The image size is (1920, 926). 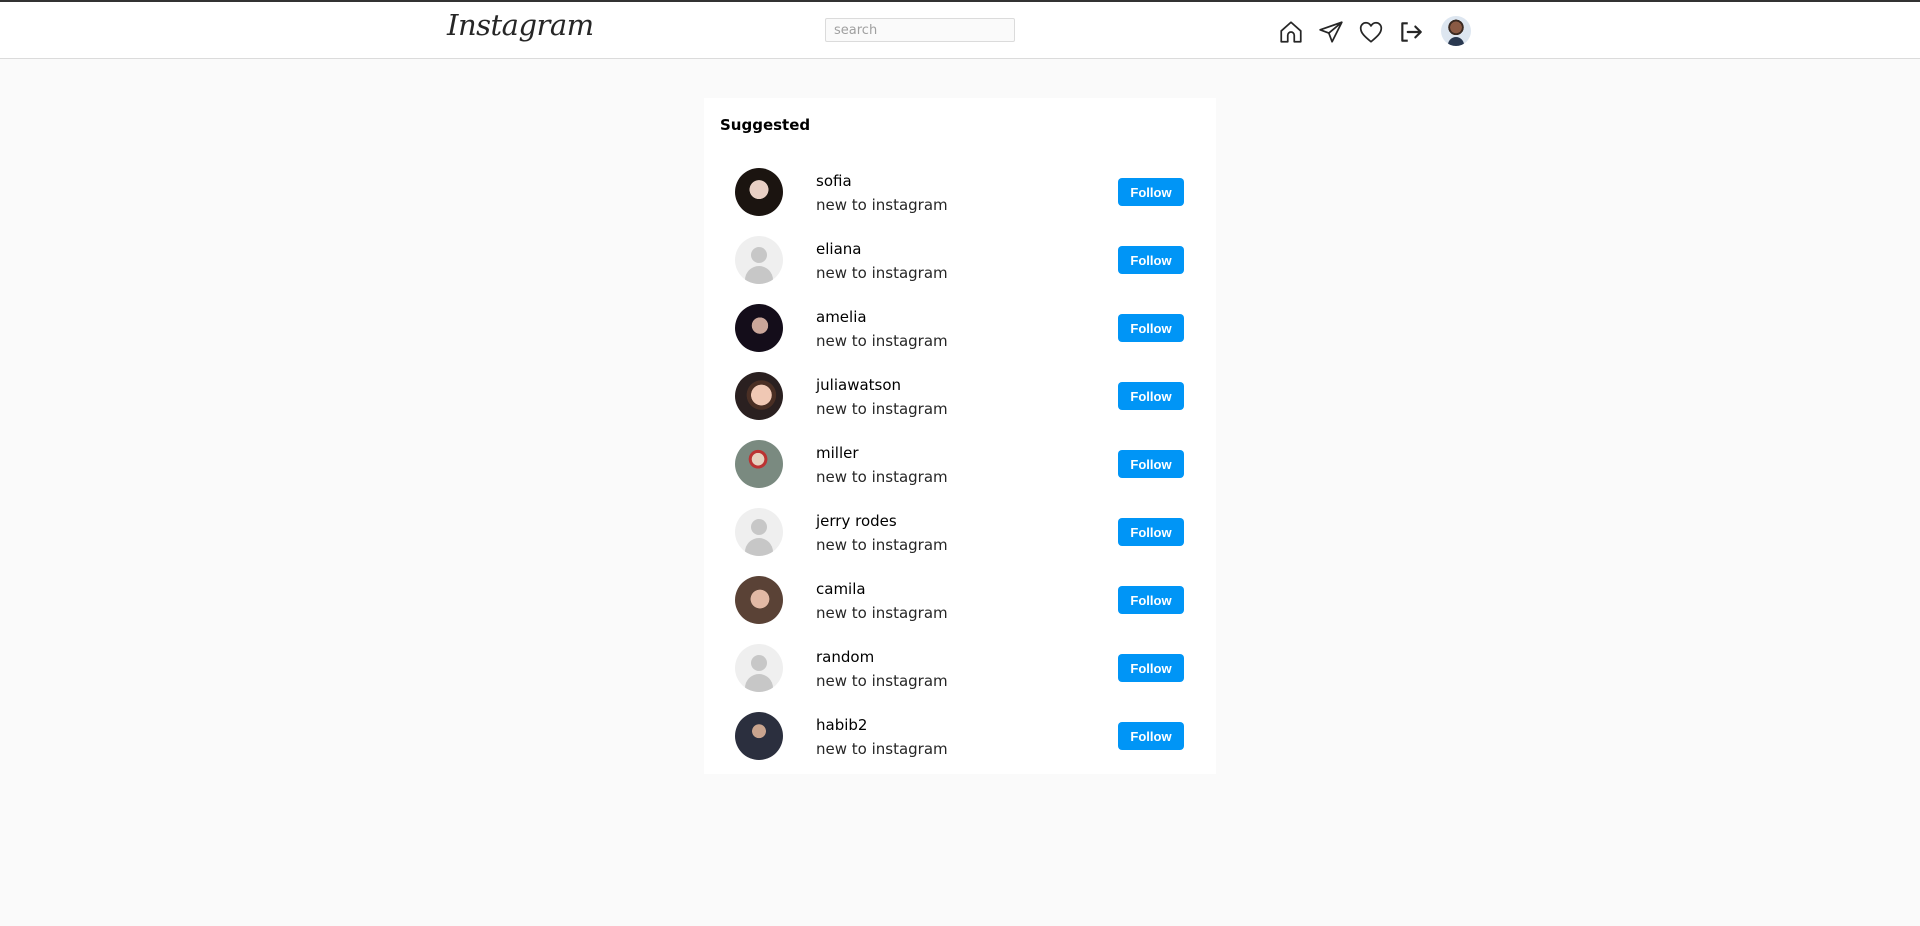 I want to click on search-input, so click(x=920, y=30).